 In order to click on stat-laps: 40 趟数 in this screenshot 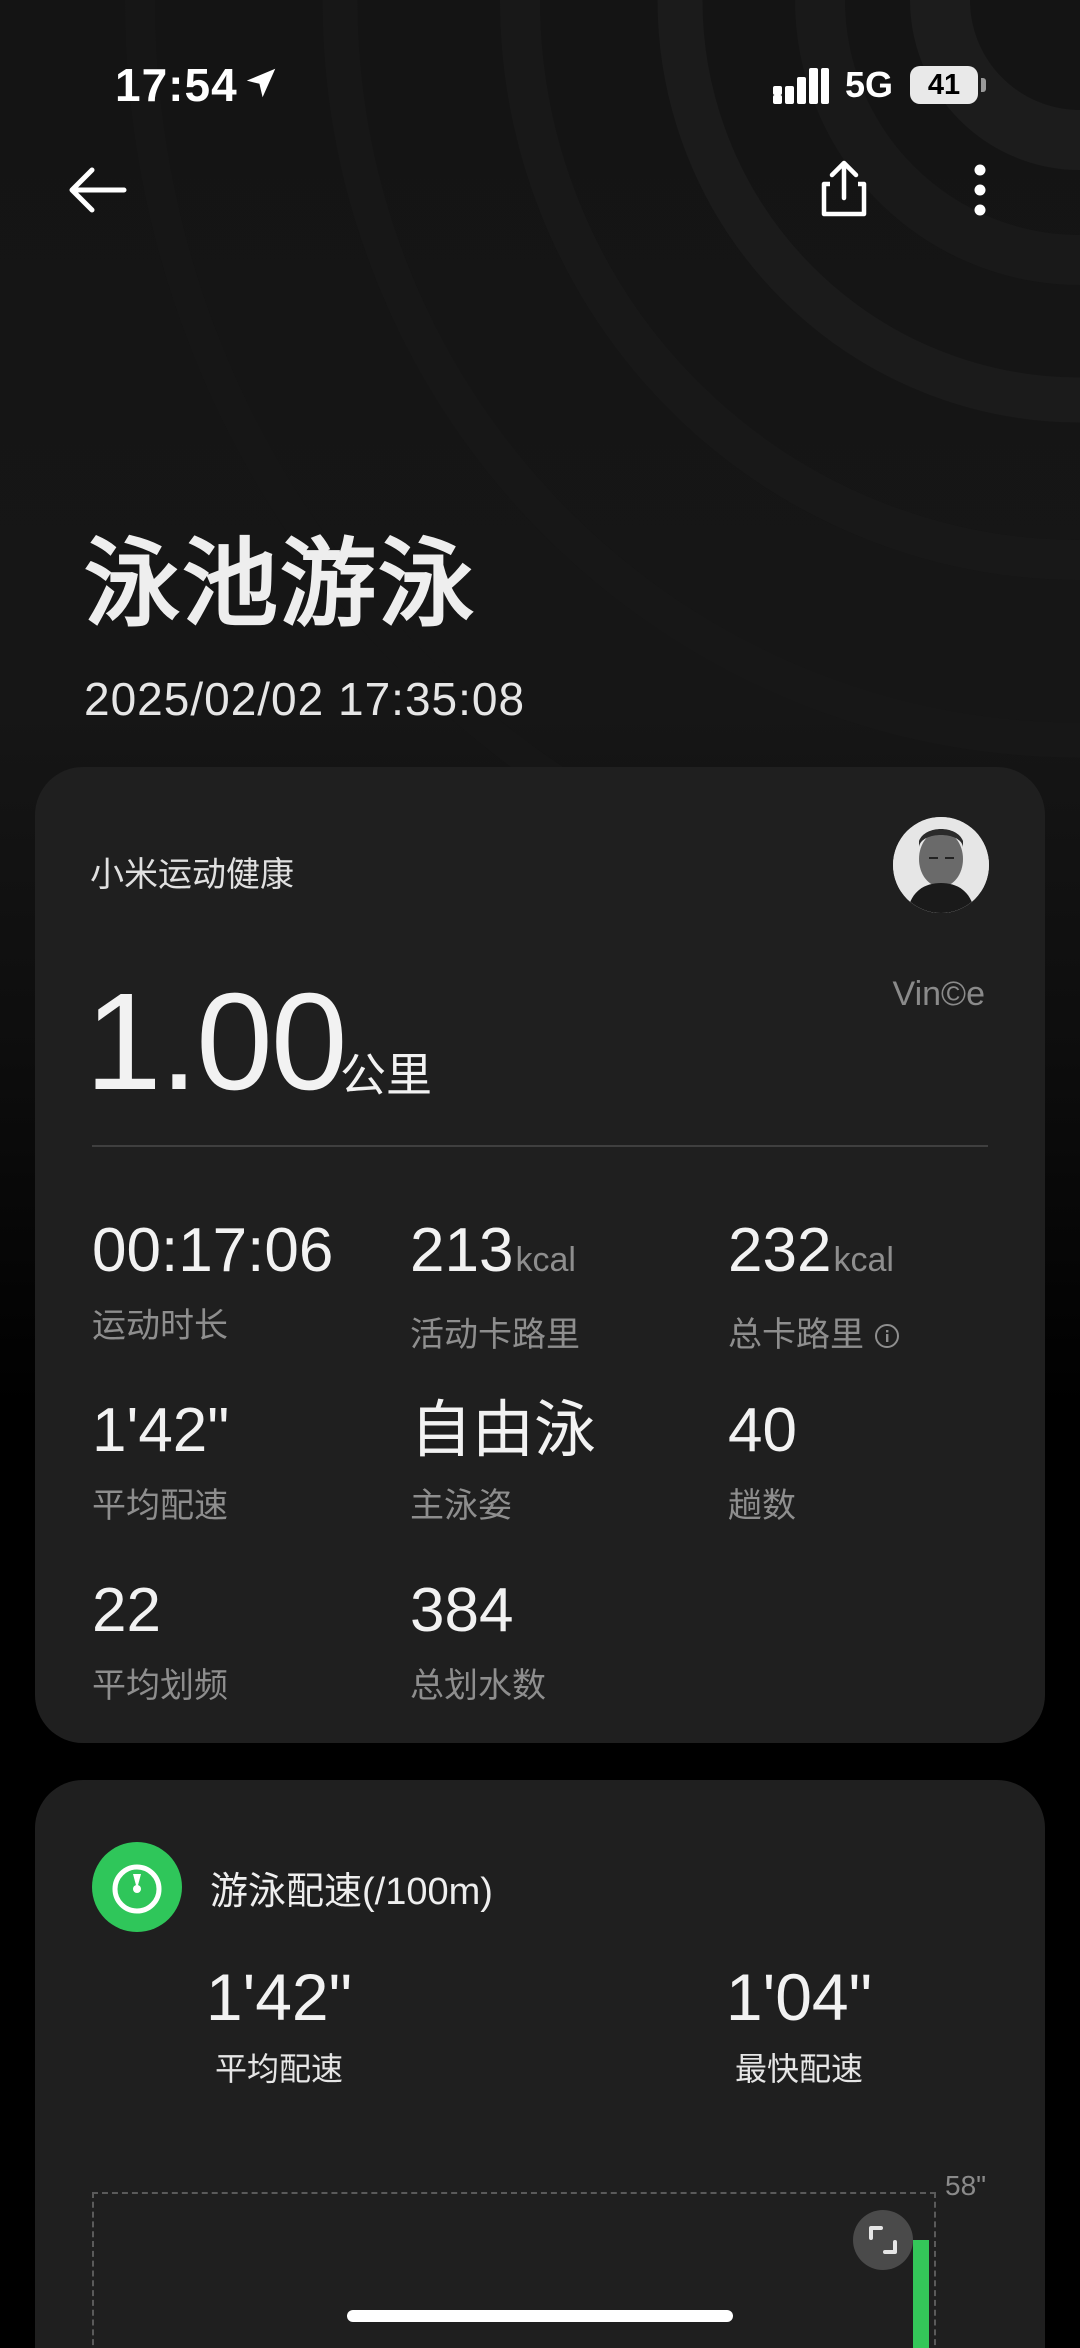, I will do `click(762, 1460)`.